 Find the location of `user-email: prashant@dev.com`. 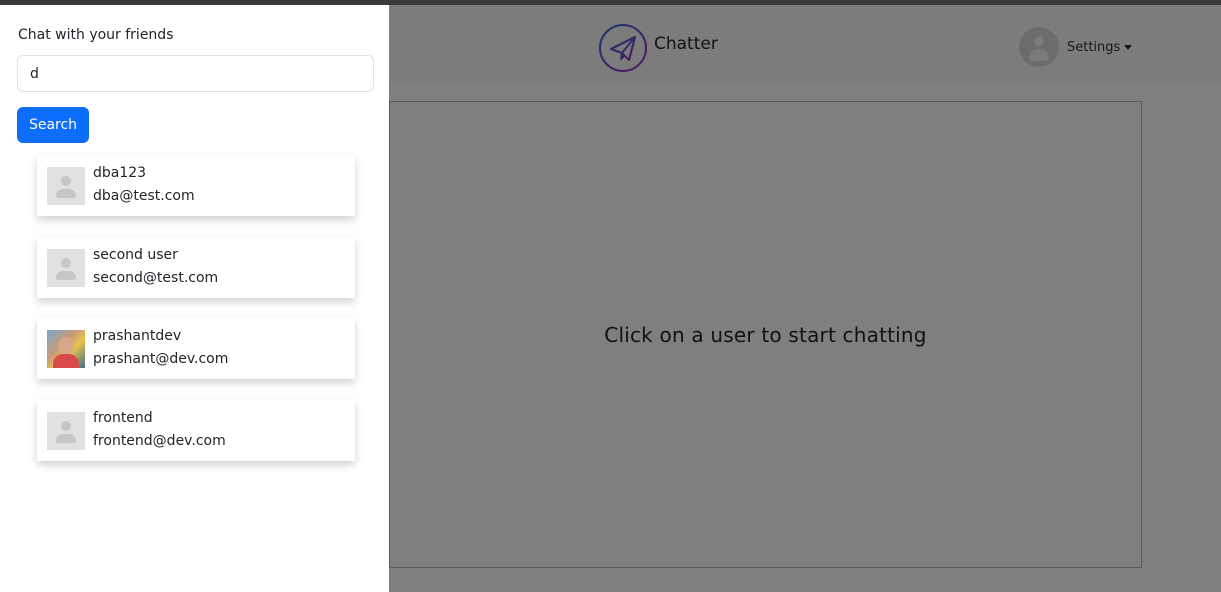

user-email: prashant@dev.com is located at coordinates (161, 359).